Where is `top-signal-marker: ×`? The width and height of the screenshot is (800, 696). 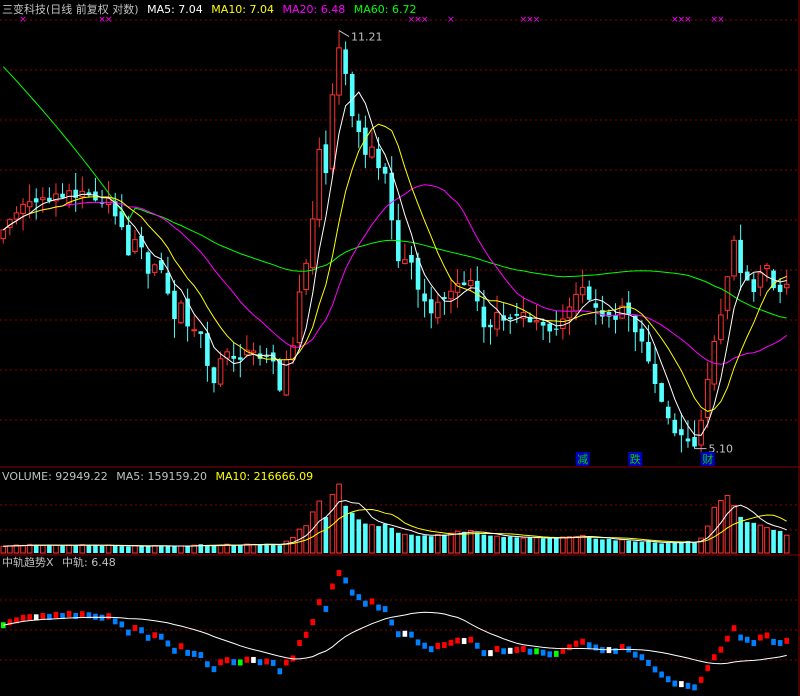
top-signal-marker: × is located at coordinates (537, 20).